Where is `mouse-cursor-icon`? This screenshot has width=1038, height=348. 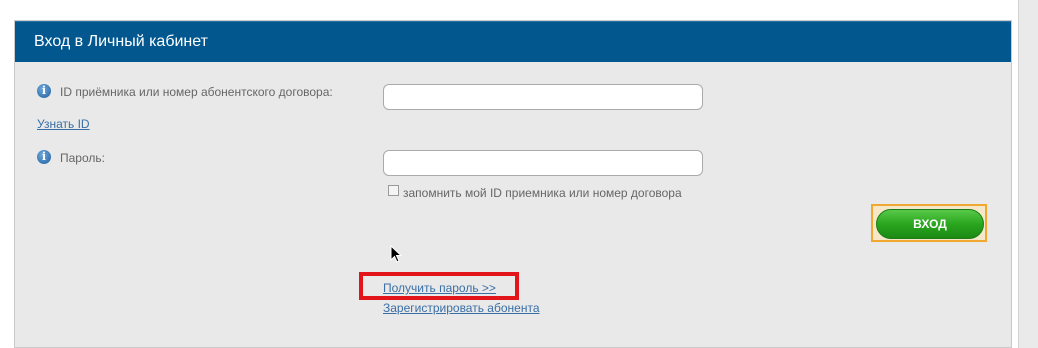
mouse-cursor-icon is located at coordinates (396, 254).